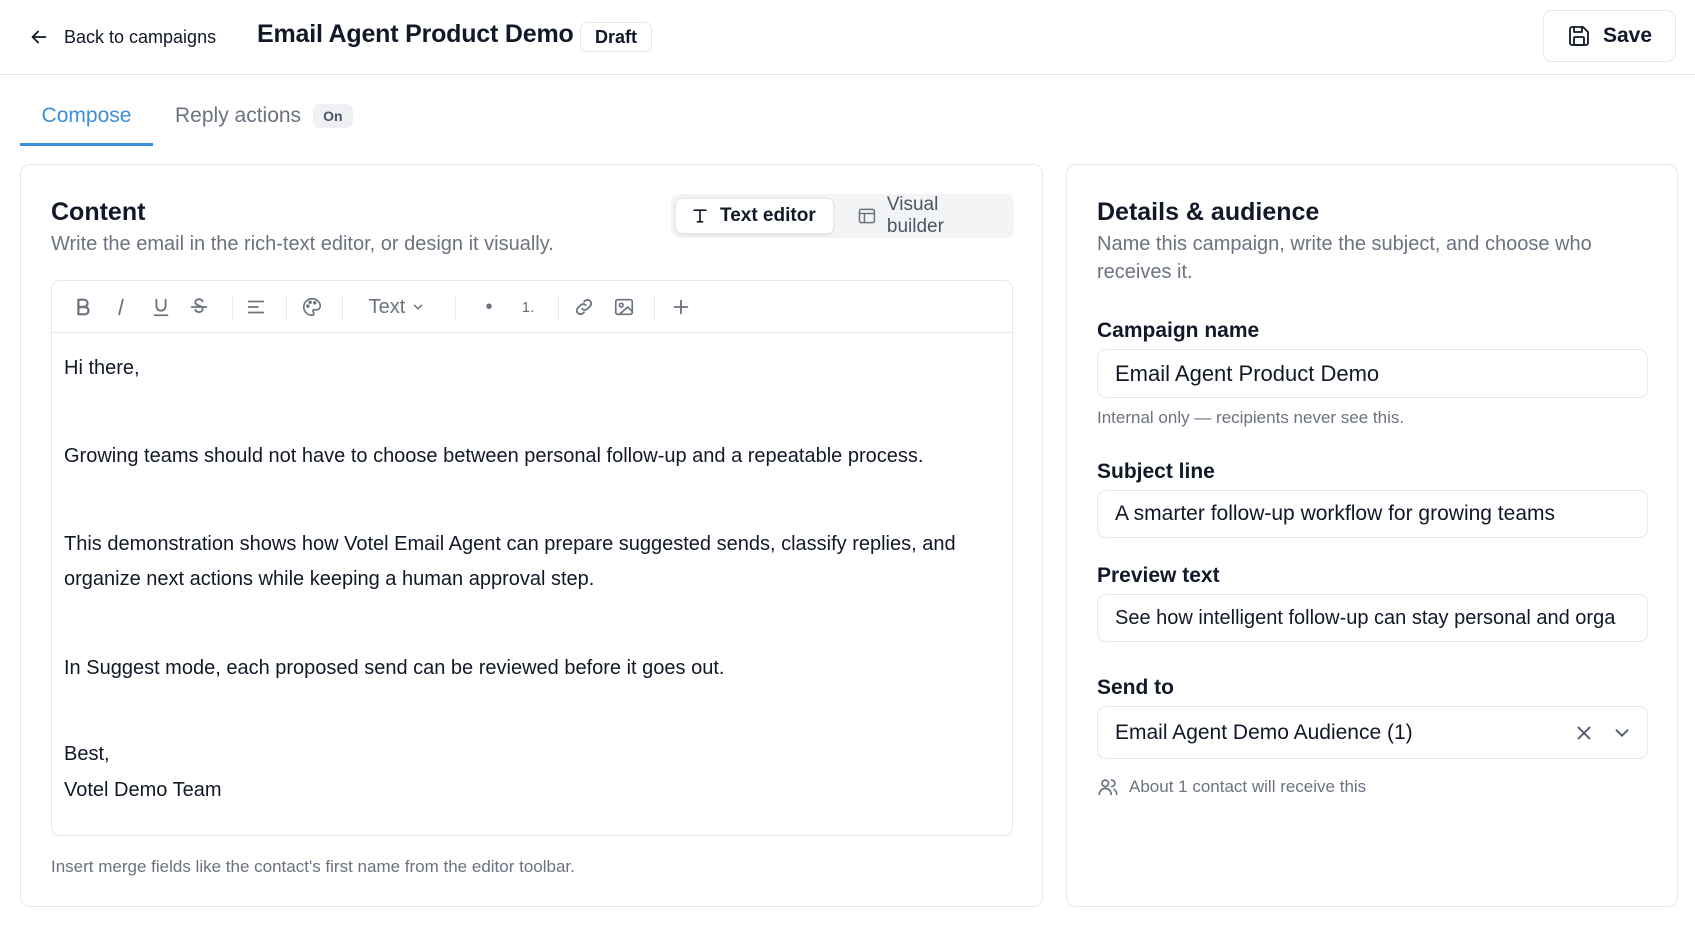 The height and width of the screenshot is (928, 1695). Describe the element at coordinates (1156, 471) in the screenshot. I see `subject-line-label: Subject line` at that location.